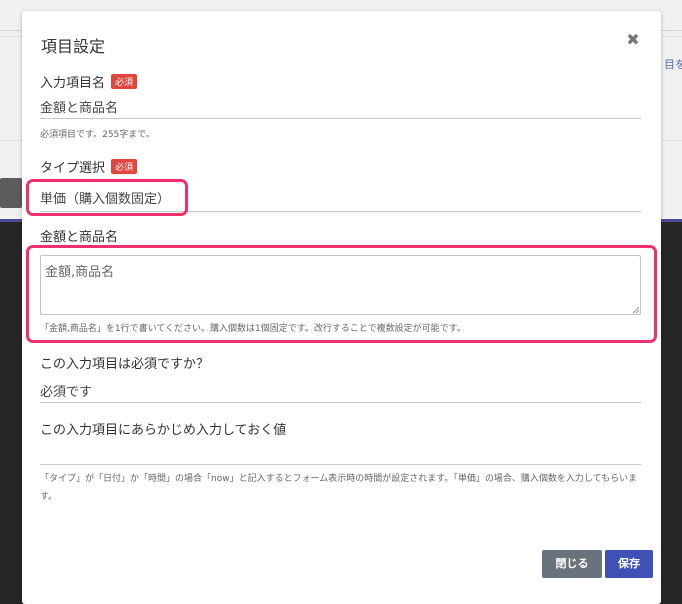 The image size is (682, 604). I want to click on item-name-value: 金額と商品名, so click(79, 108).